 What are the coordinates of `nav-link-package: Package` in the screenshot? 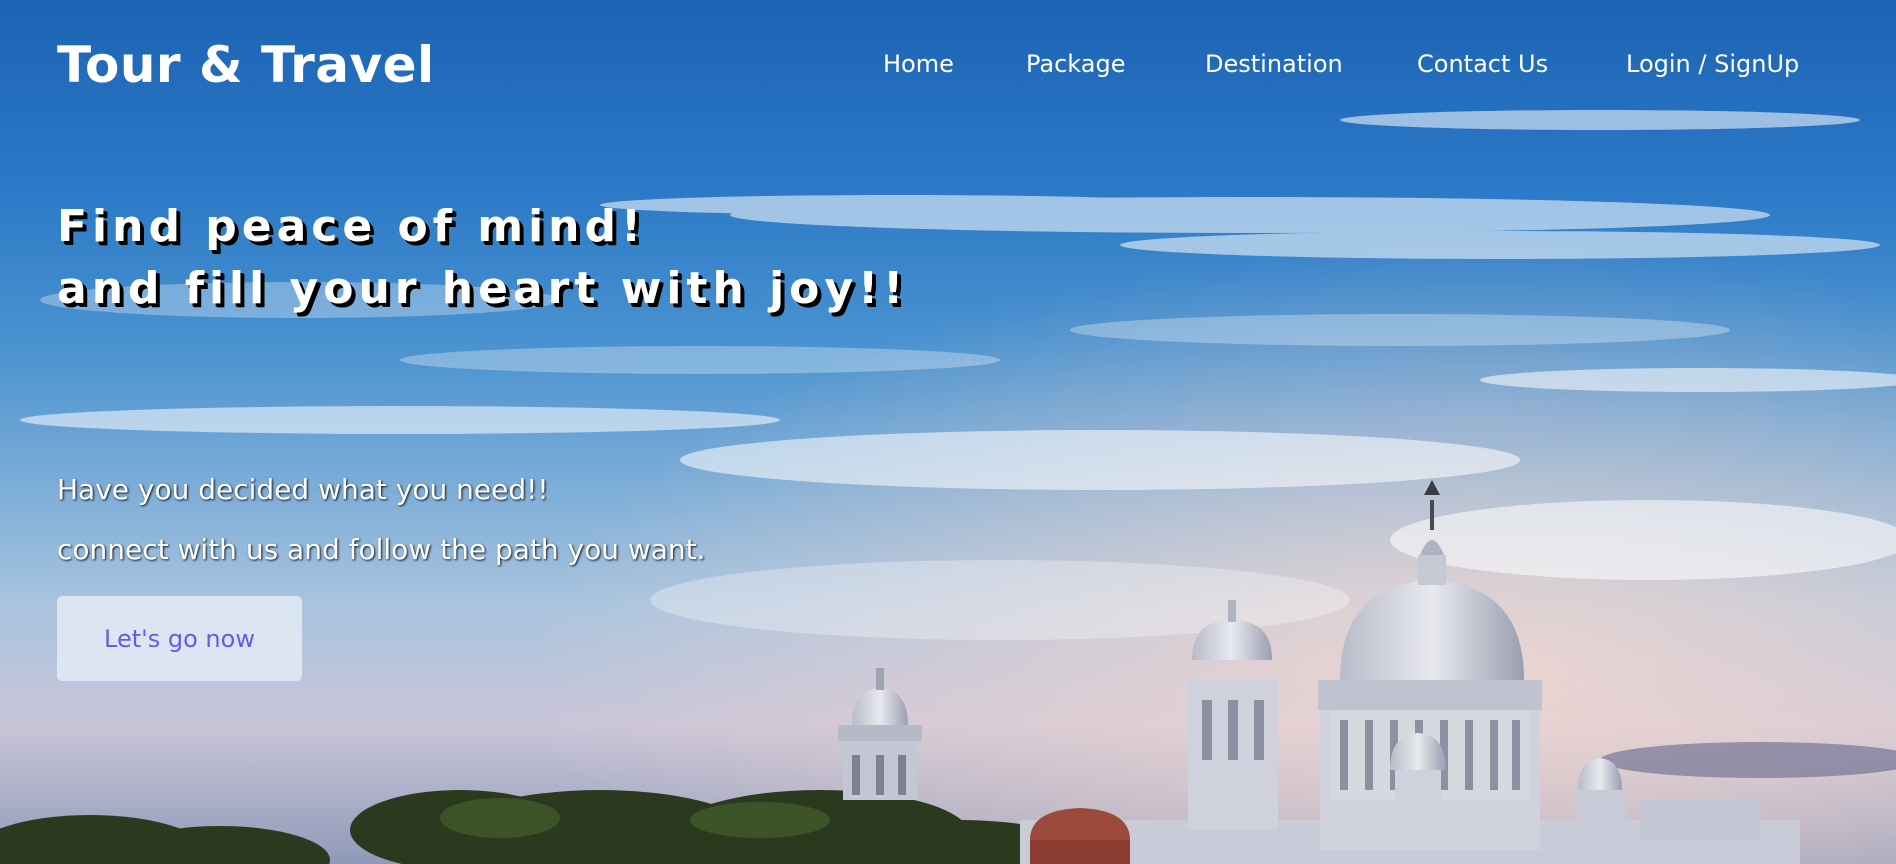 It's located at (1075, 64).